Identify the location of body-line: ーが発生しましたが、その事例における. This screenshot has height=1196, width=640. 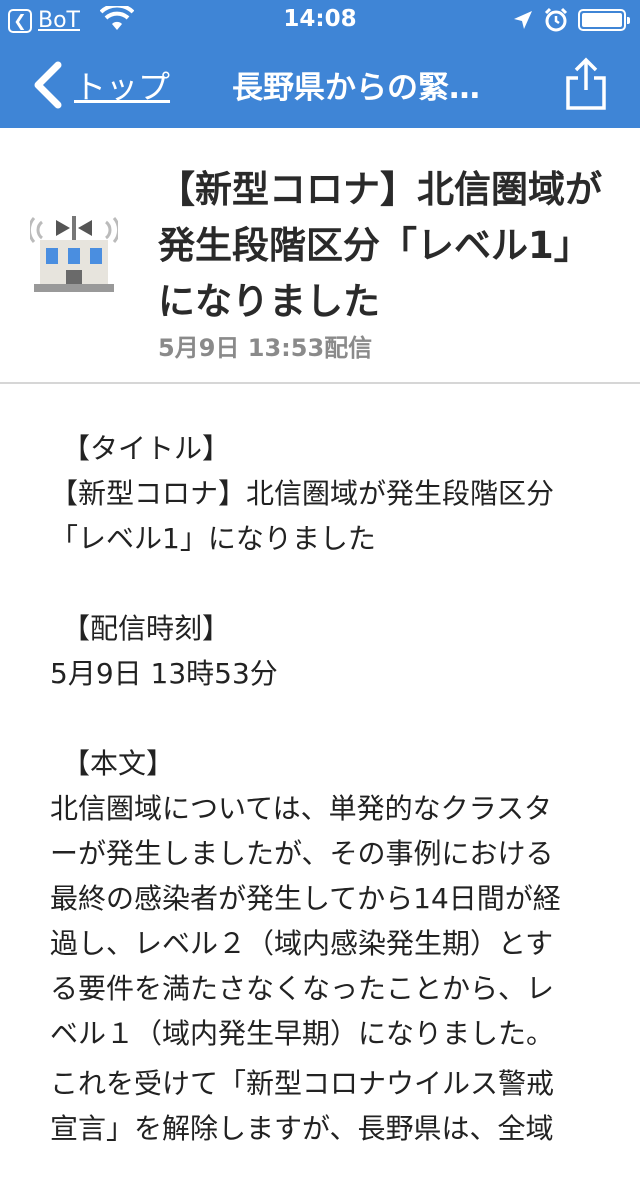
(302, 853).